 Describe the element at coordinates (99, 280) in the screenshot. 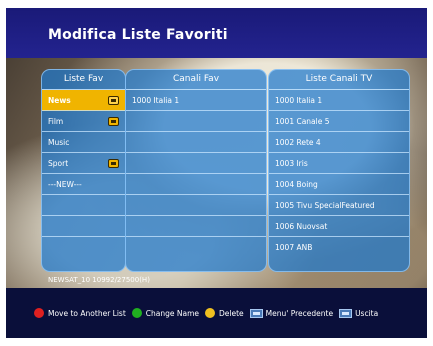

I see `satellite-info: NEWSAT_10 10992/27500(H)` at that location.